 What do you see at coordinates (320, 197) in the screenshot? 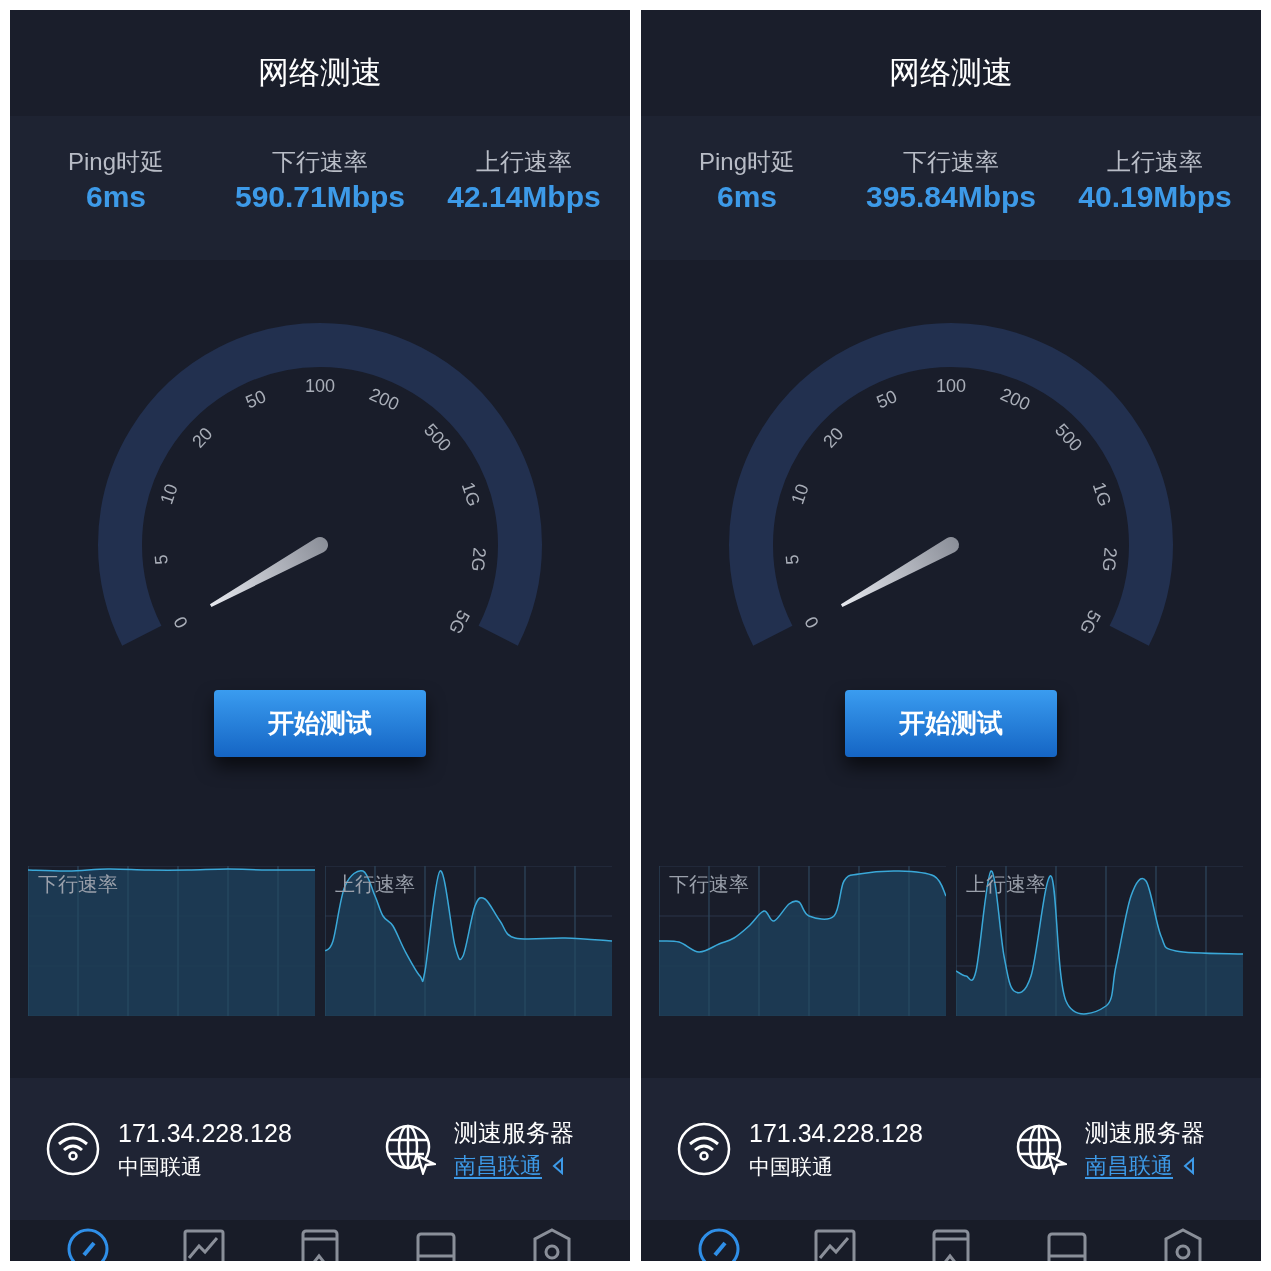
I see `stat-value: 590.71Mbps` at bounding box center [320, 197].